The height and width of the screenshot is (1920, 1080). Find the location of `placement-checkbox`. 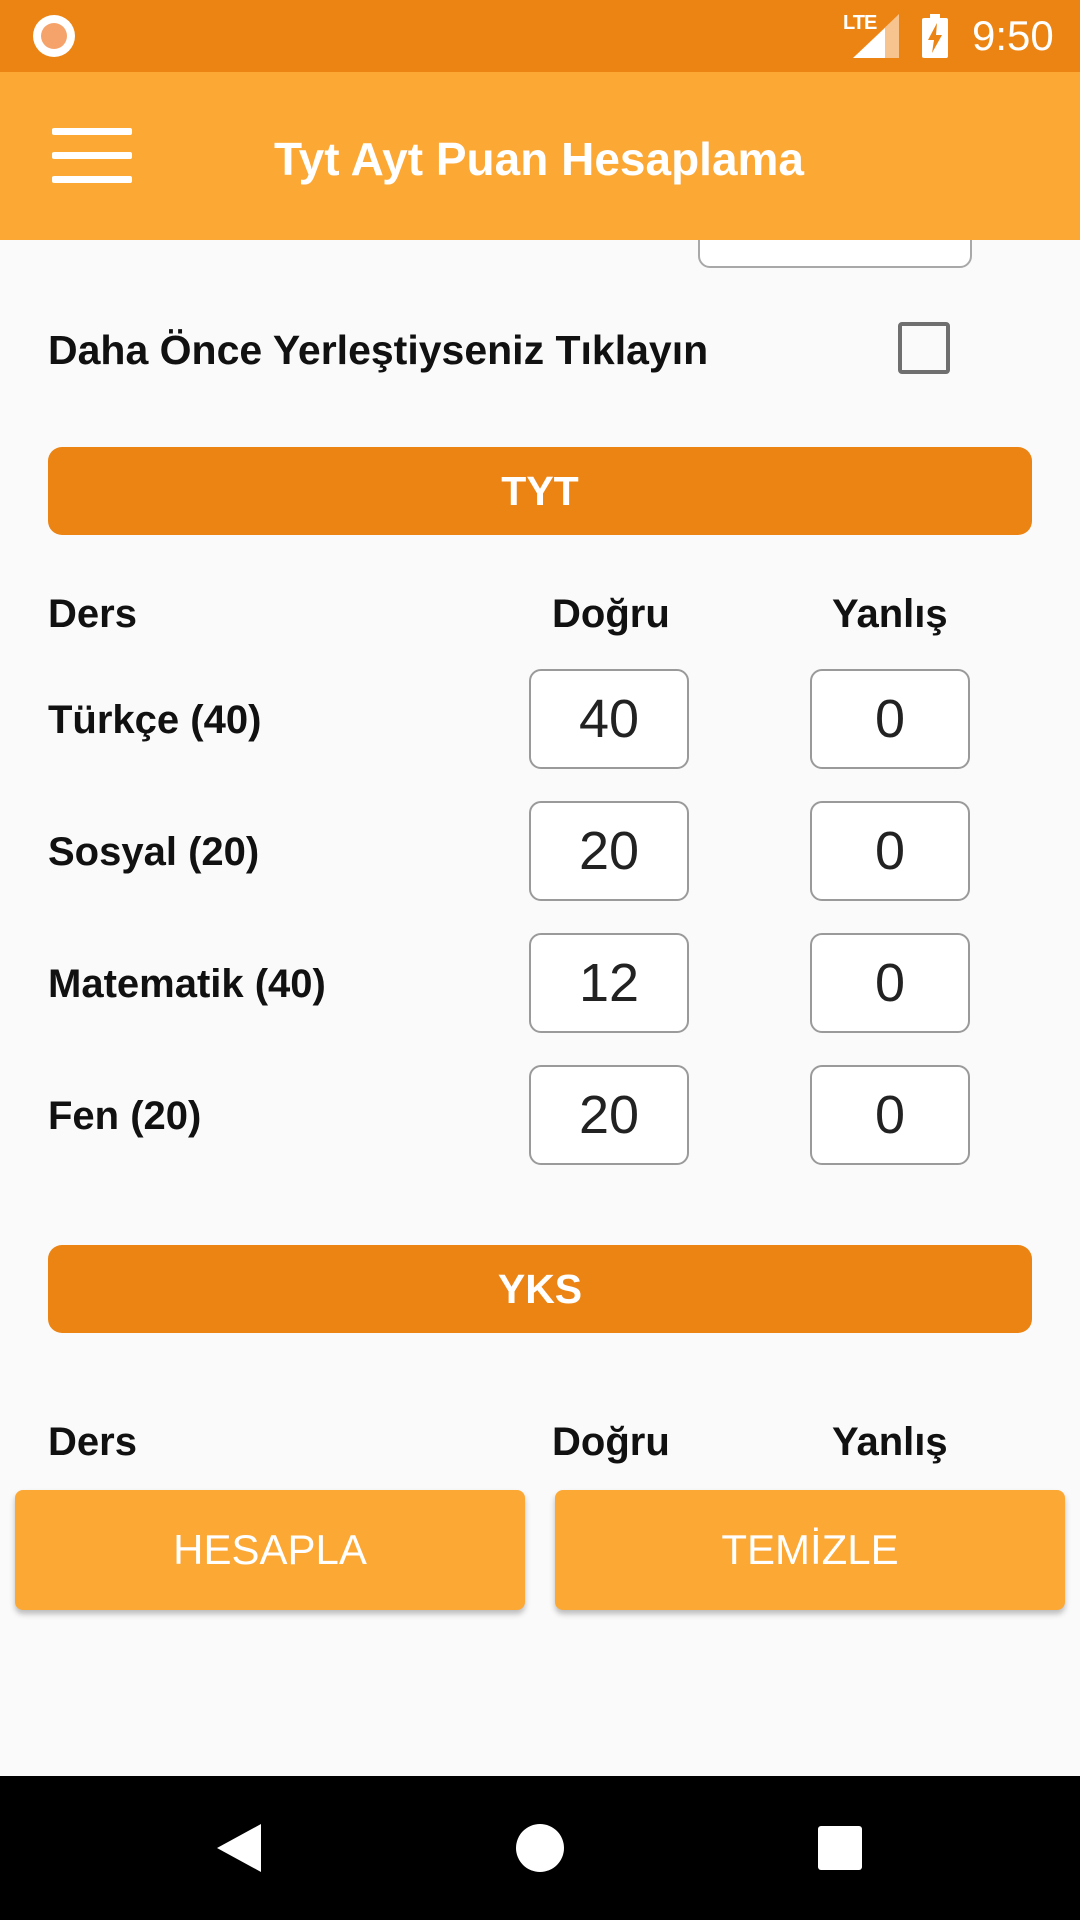

placement-checkbox is located at coordinates (924, 348).